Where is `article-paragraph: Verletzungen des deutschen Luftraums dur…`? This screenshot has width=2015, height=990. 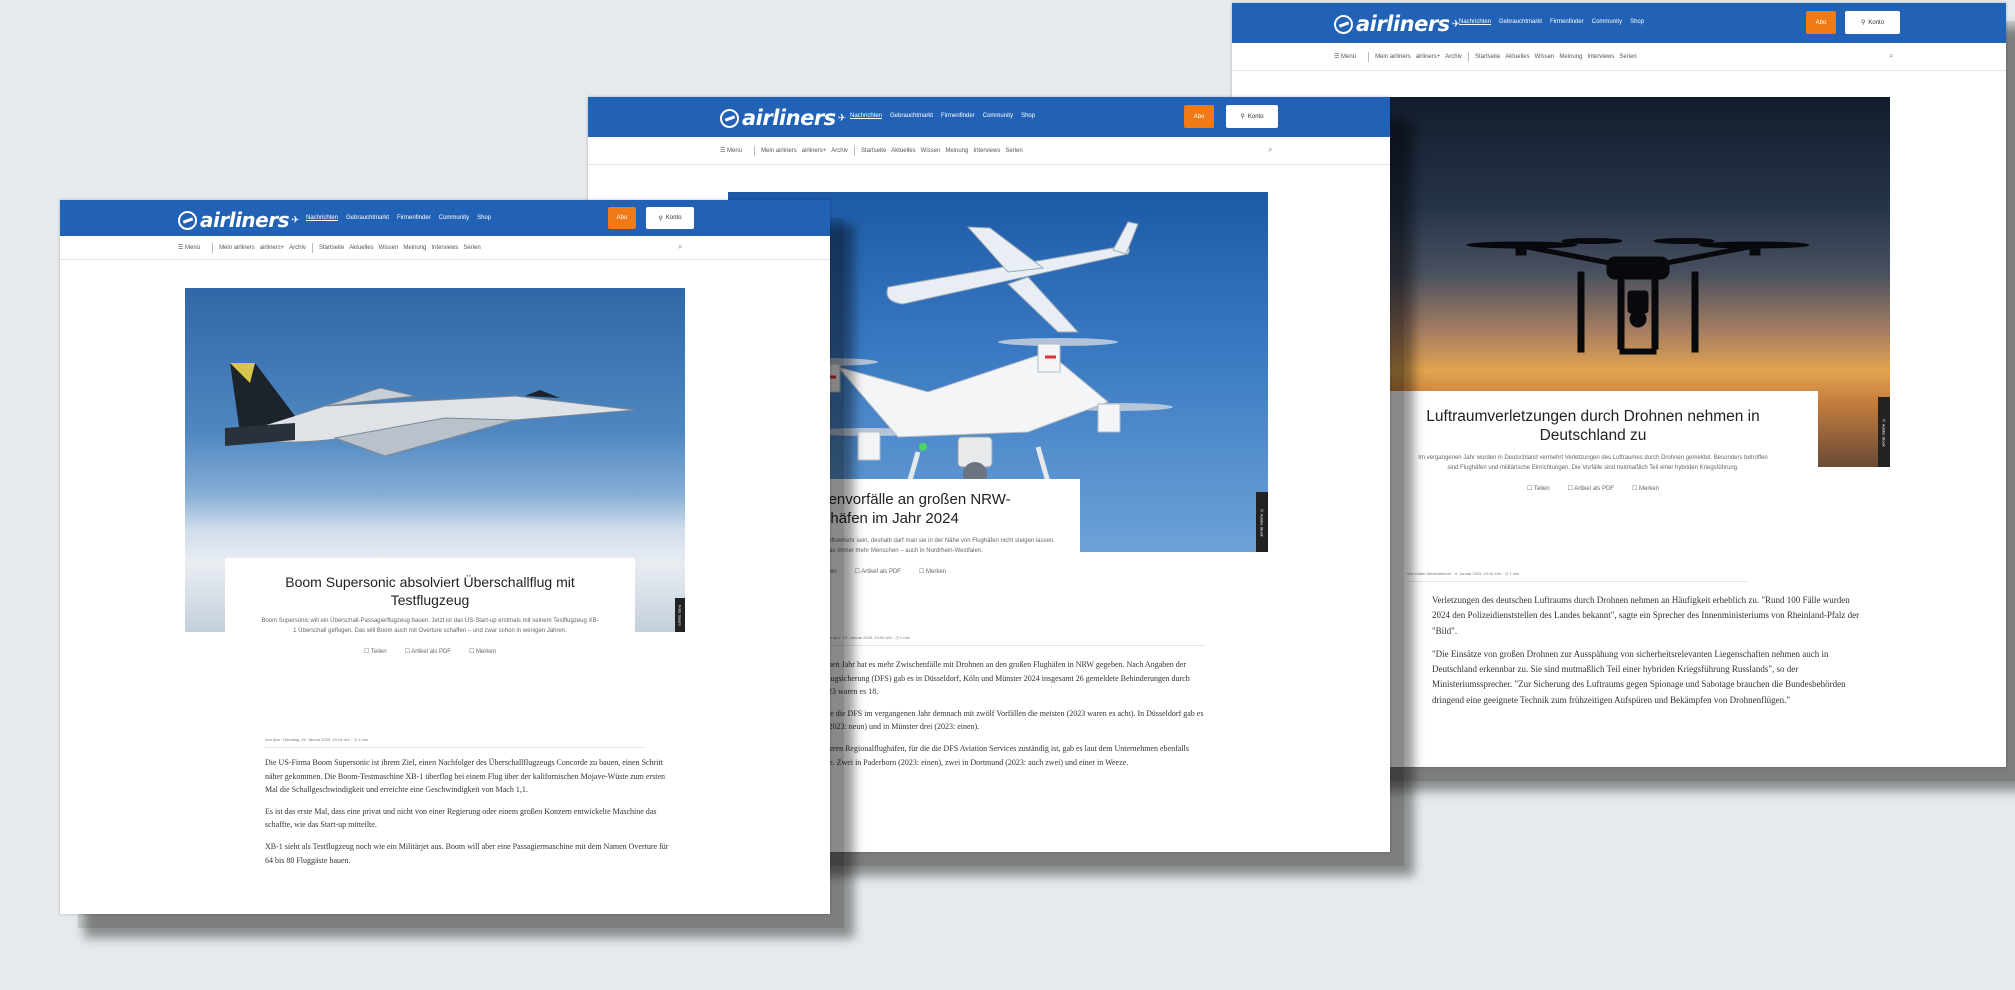 article-paragraph: Verletzungen des deutschen Luftraums dur… is located at coordinates (1646, 615).